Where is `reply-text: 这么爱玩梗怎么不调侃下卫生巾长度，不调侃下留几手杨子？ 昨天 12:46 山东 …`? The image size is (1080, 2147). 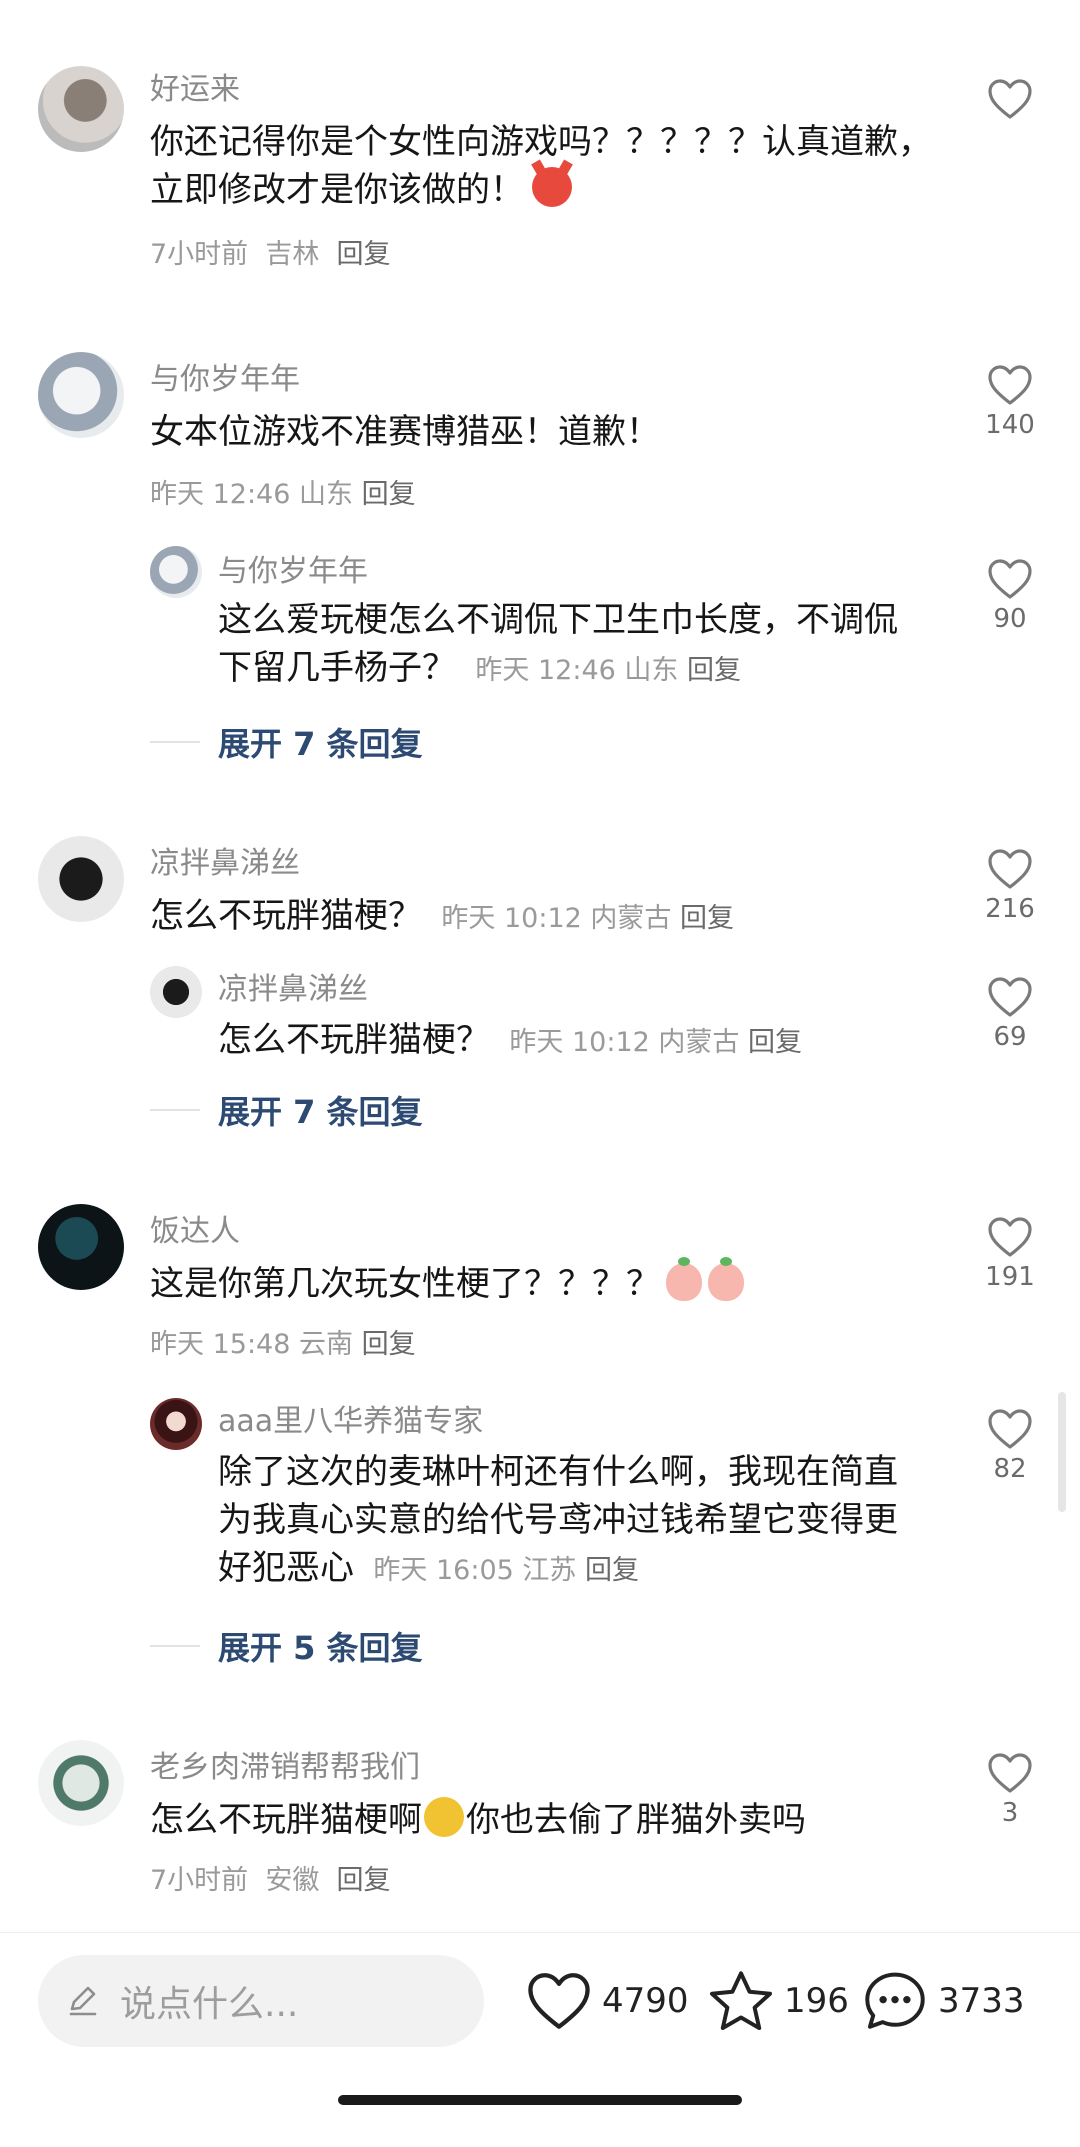
reply-text: 这么爱玩梗怎么不调侃下卫生巾长度，不调侃下留几手杨子？ 昨天 12:46 山东 … is located at coordinates (573, 645).